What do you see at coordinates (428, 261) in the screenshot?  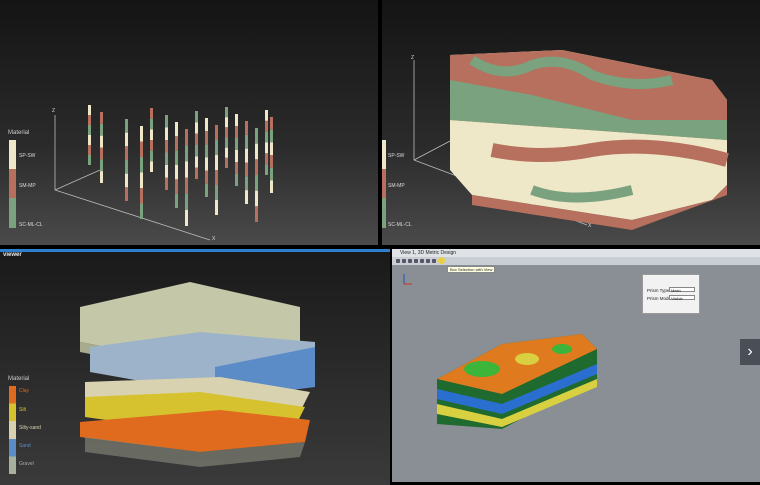 I see `toolbar-zoom-icon` at bounding box center [428, 261].